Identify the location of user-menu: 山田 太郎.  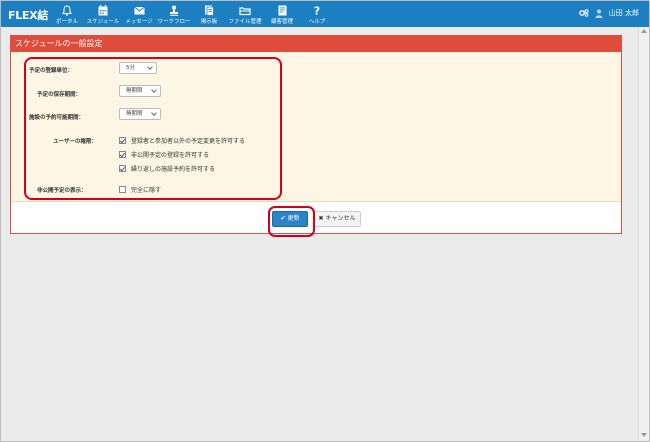
(608, 13).